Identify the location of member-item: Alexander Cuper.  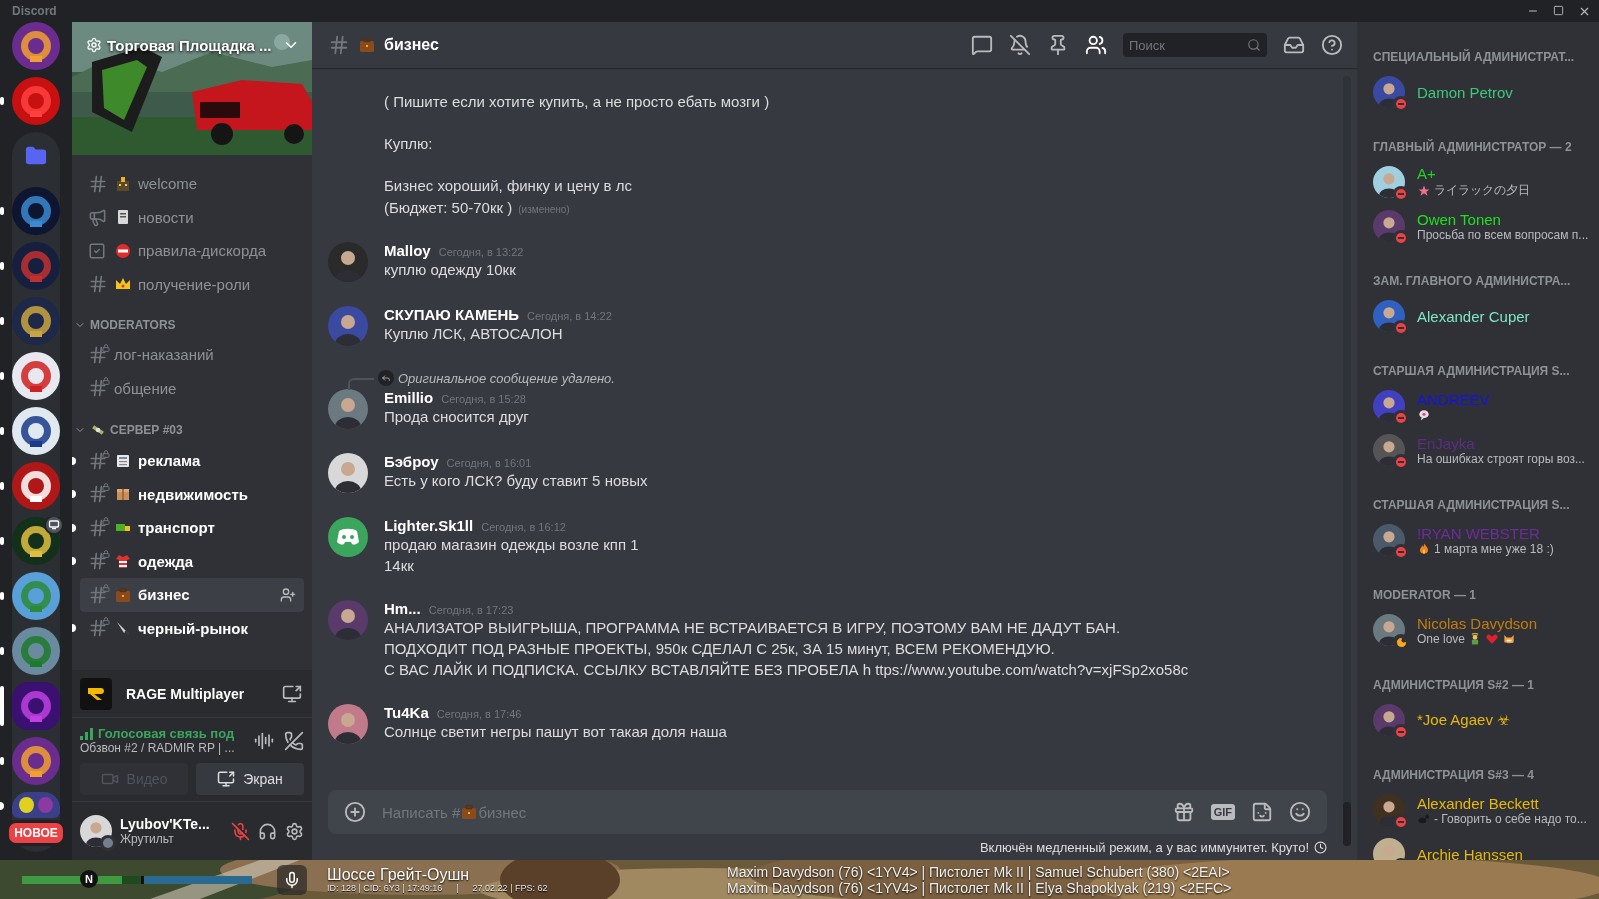
(1482, 316).